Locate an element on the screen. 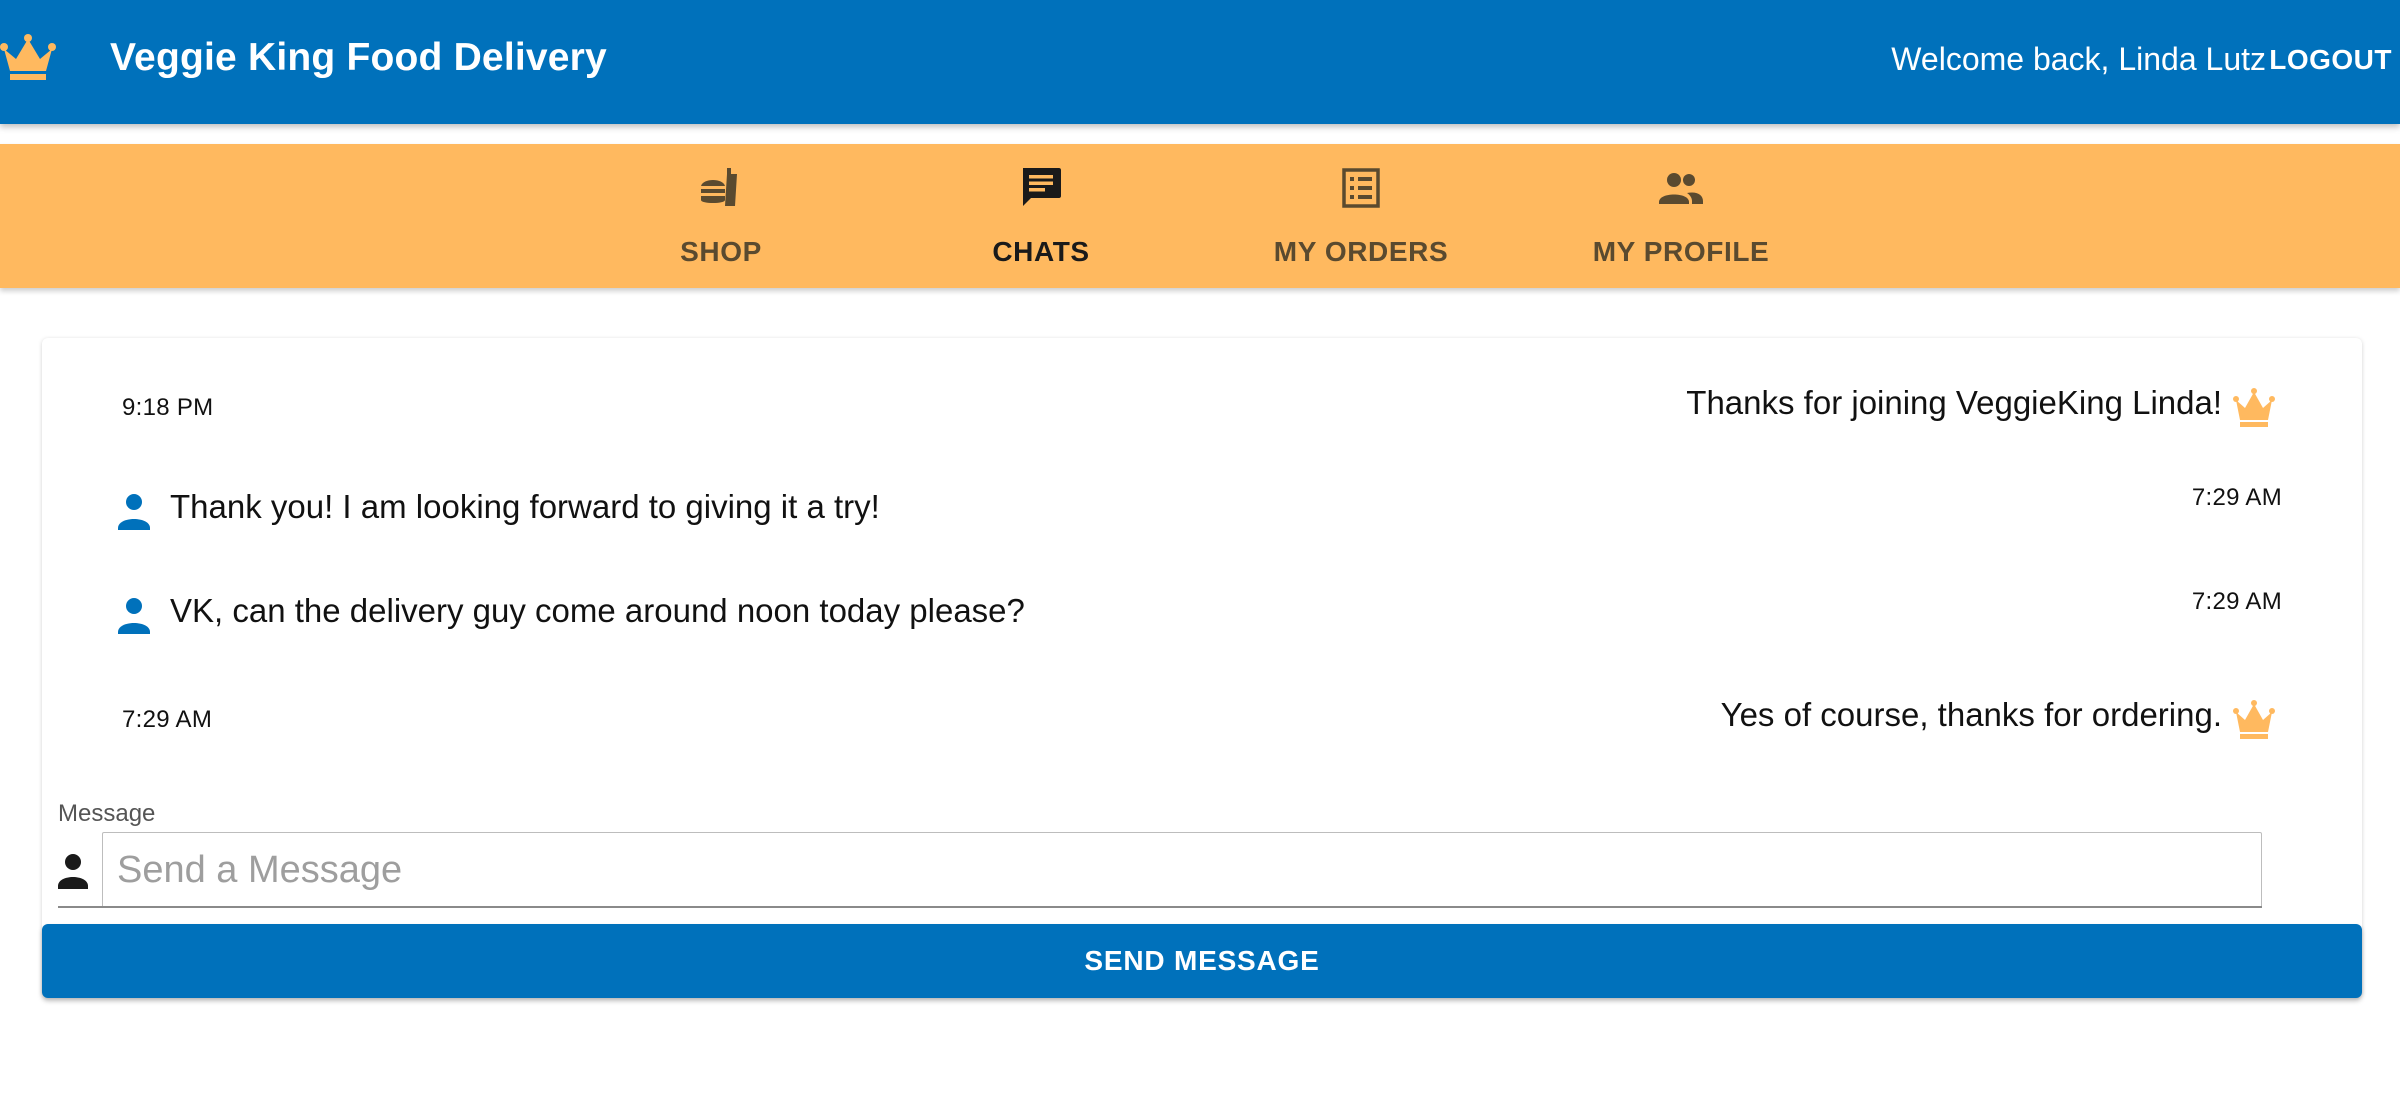 The image size is (2400, 1100). message-text: Thanks for joining VeggieKing Linda! is located at coordinates (1954, 402).